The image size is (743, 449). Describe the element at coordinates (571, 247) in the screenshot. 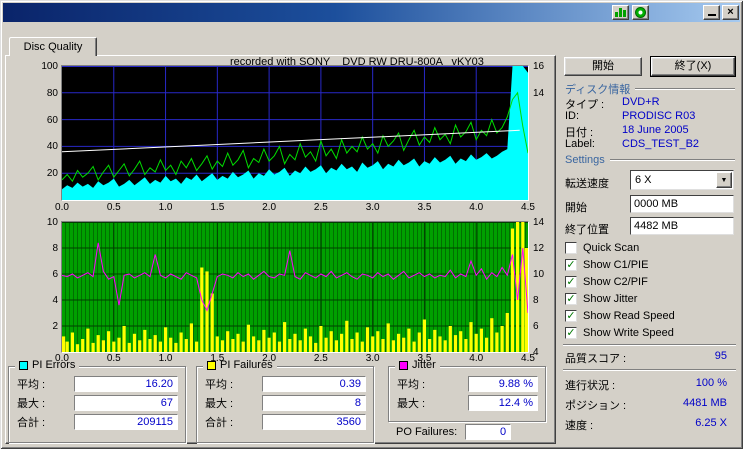

I see `checkbox-box` at that location.